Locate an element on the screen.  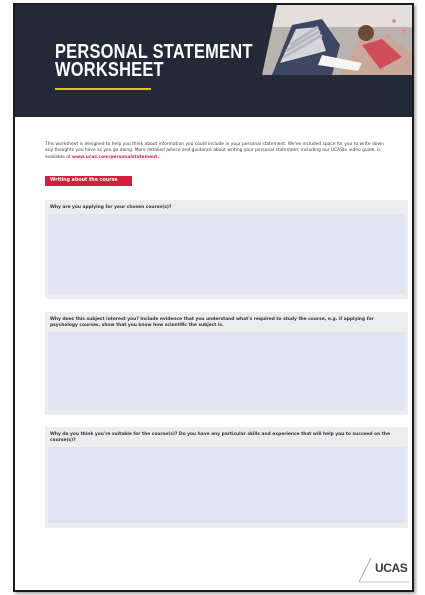
page-title: PERSONAL STATEMENT WORKSHEET is located at coordinates (154, 61).